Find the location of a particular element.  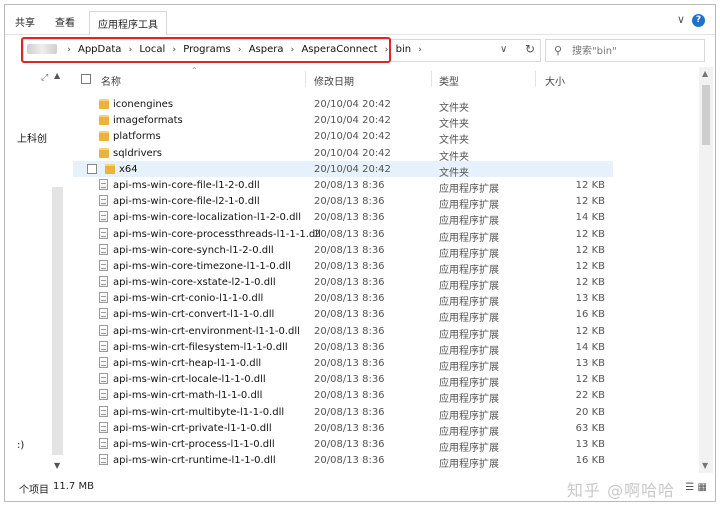

breadcrumb-aspera: Aspera is located at coordinates (266, 49).